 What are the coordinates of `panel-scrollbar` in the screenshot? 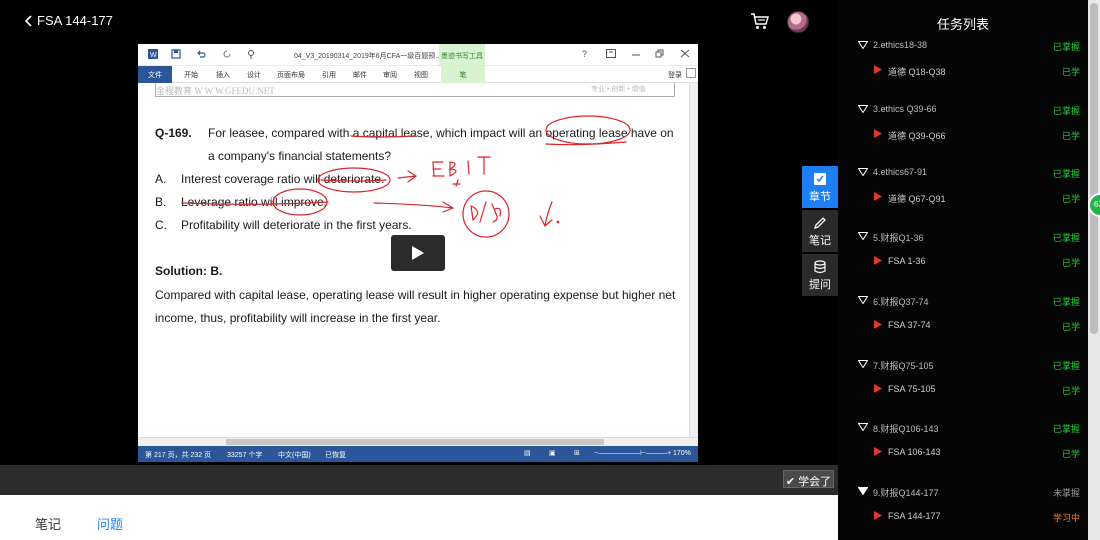 It's located at (1094, 270).